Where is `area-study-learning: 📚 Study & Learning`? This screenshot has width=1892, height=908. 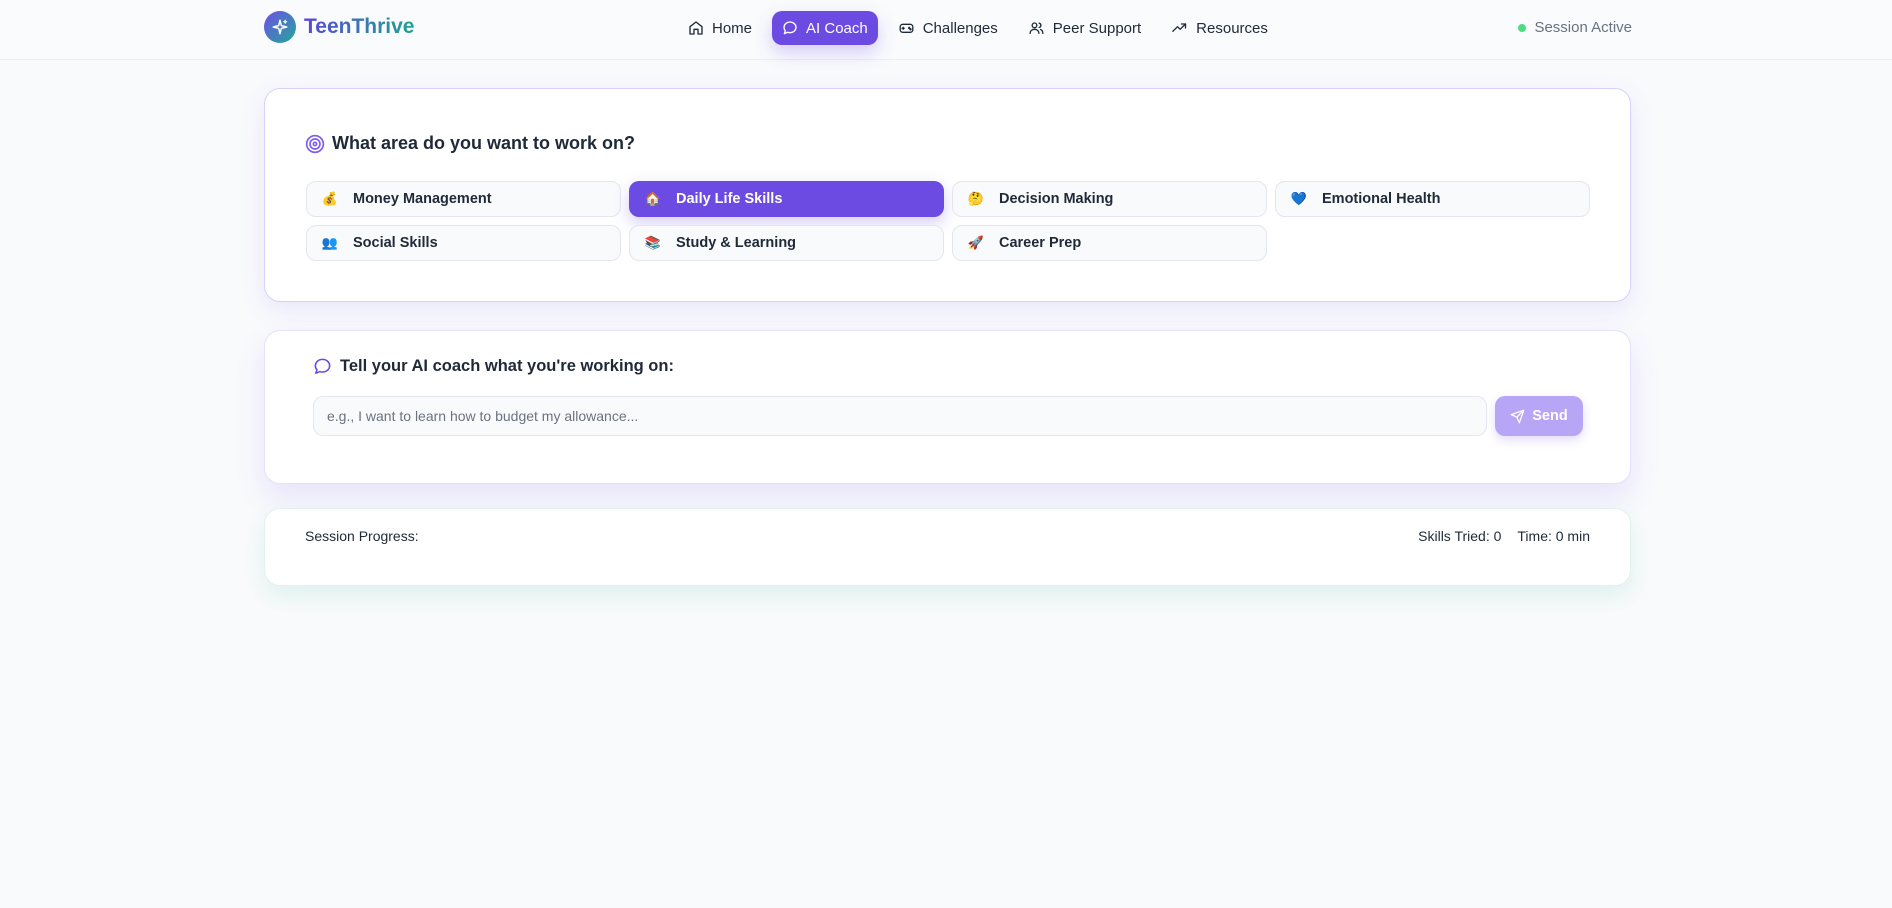
area-study-learning: 📚 Study & Learning is located at coordinates (786, 243).